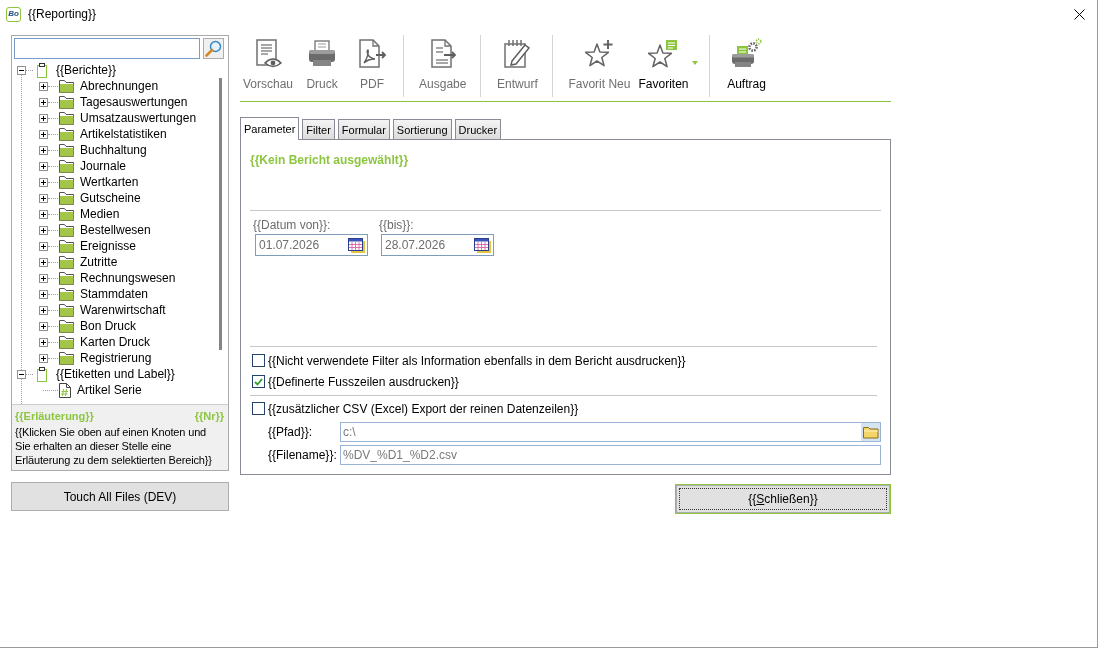 This screenshot has width=1100, height=650. I want to click on tree-item: Medien, so click(100, 214).